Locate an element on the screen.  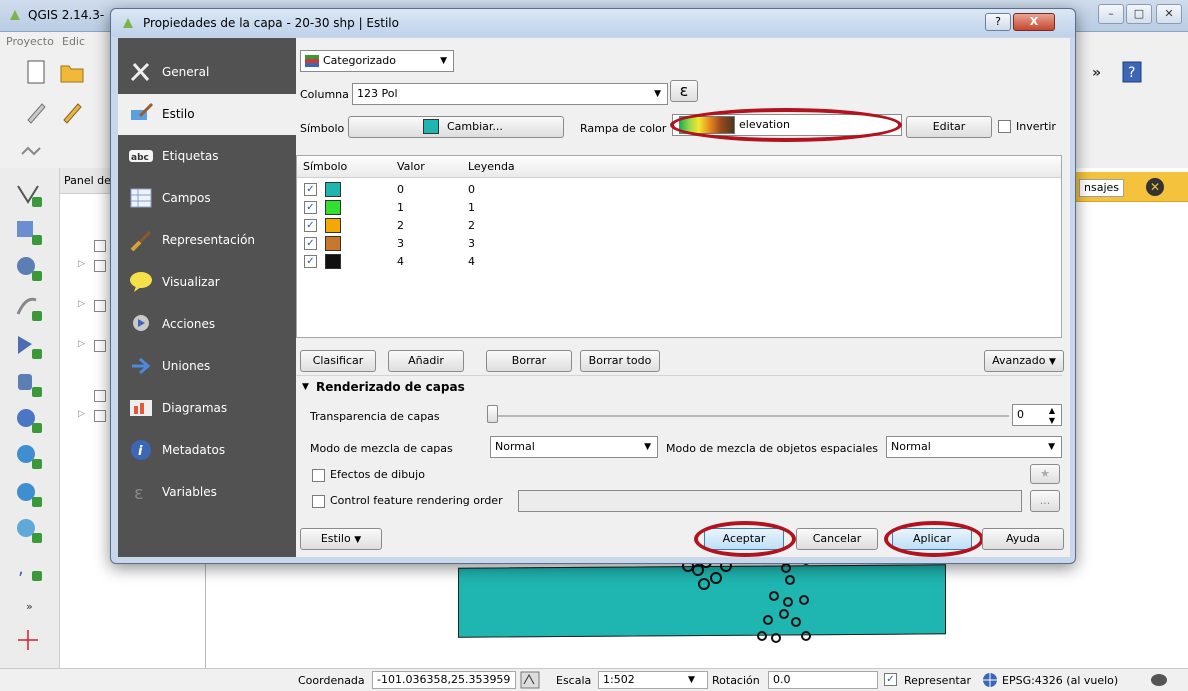
close-message-icon: ✕ is located at coordinates (1155, 187).